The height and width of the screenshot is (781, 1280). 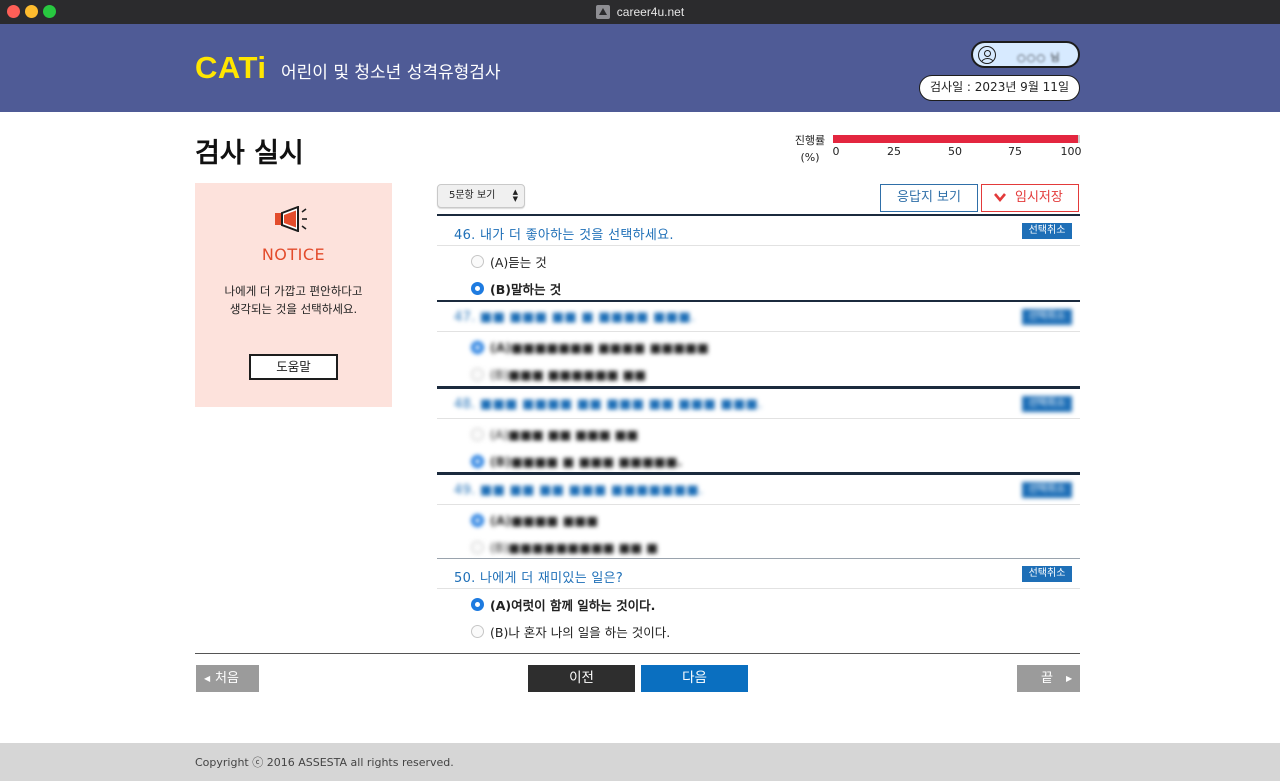 I want to click on megaphone-icon, so click(x=291, y=219).